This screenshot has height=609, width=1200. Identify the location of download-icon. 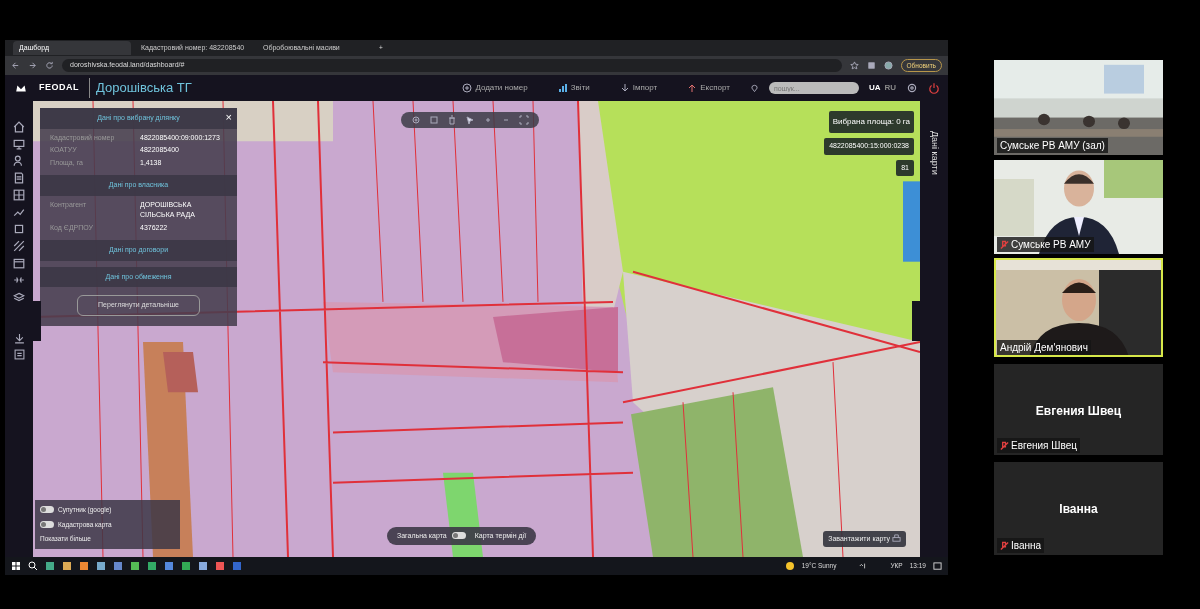
(19, 338).